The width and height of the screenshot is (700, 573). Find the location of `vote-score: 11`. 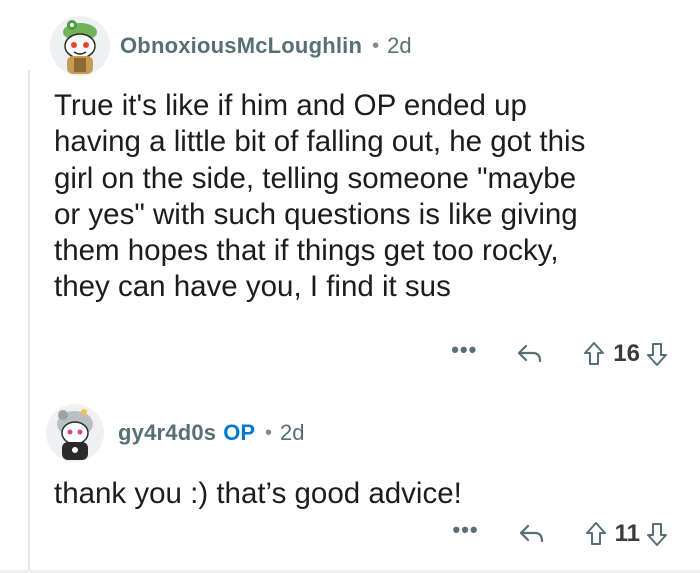

vote-score: 11 is located at coordinates (627, 533).